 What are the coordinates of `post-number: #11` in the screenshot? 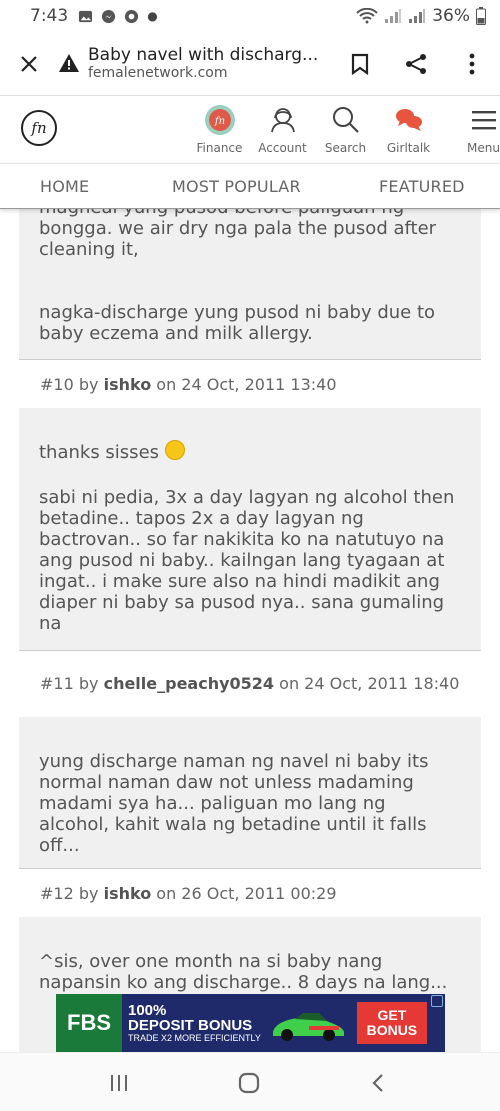 It's located at (57, 683).